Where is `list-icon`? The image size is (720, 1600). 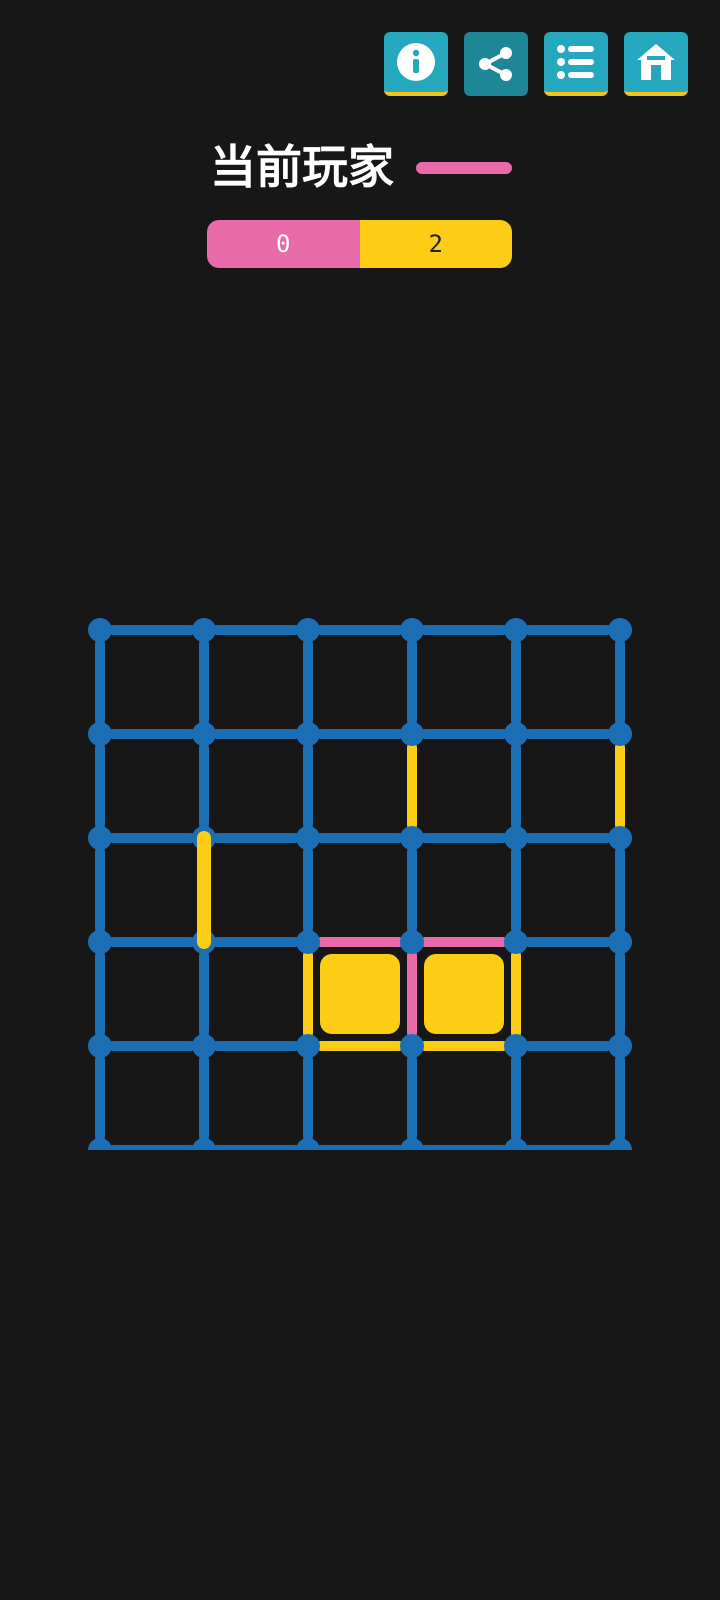 list-icon is located at coordinates (575, 62).